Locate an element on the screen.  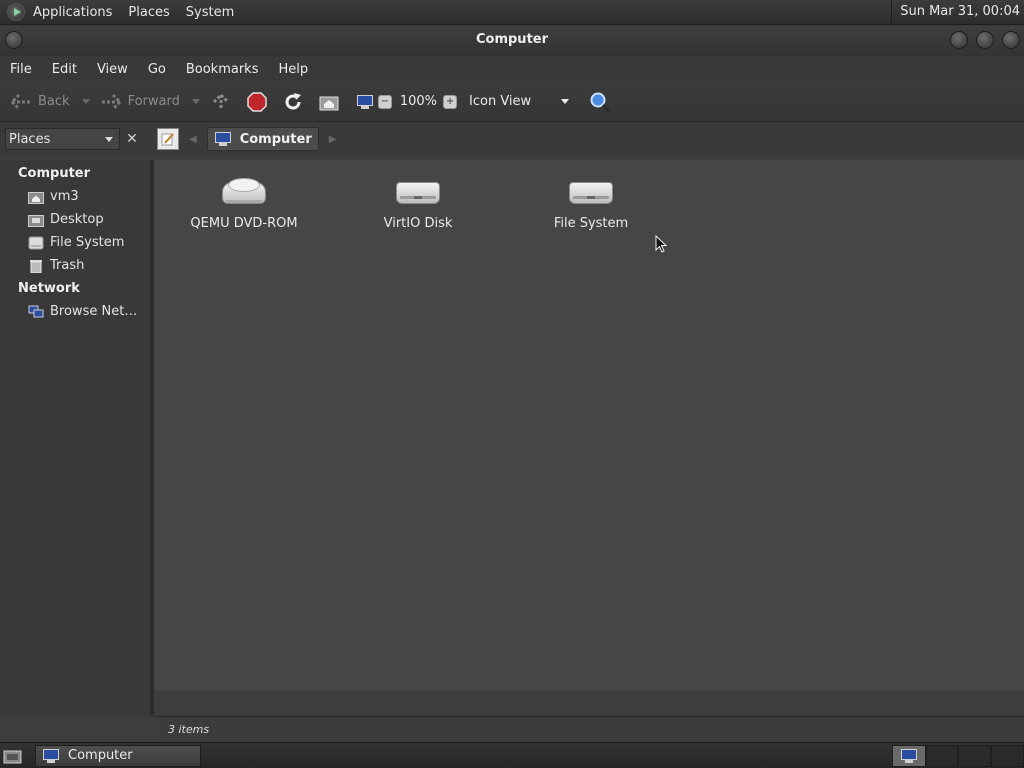
sidebar-item-desktop: Desktop is located at coordinates (75, 219).